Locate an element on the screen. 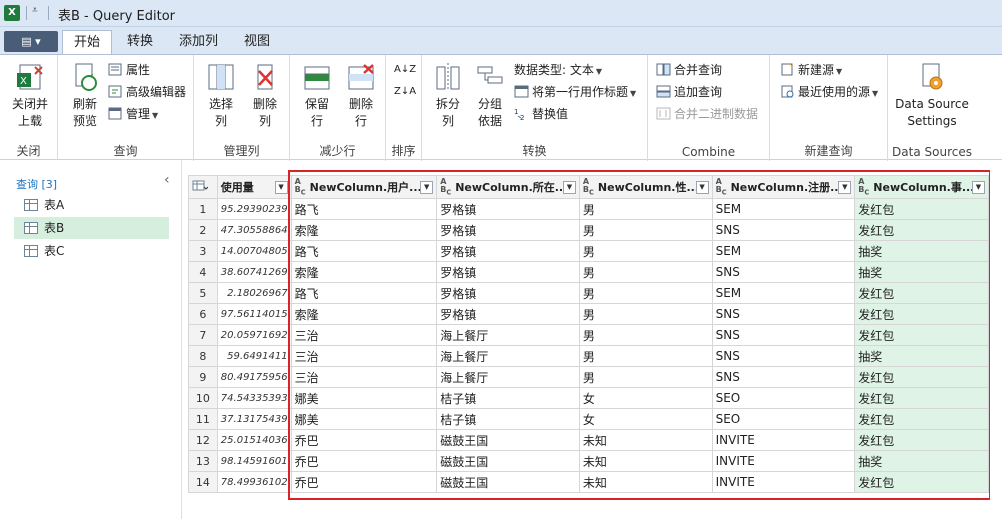 The image size is (1002, 519). append-queries-icon is located at coordinates (663, 91).